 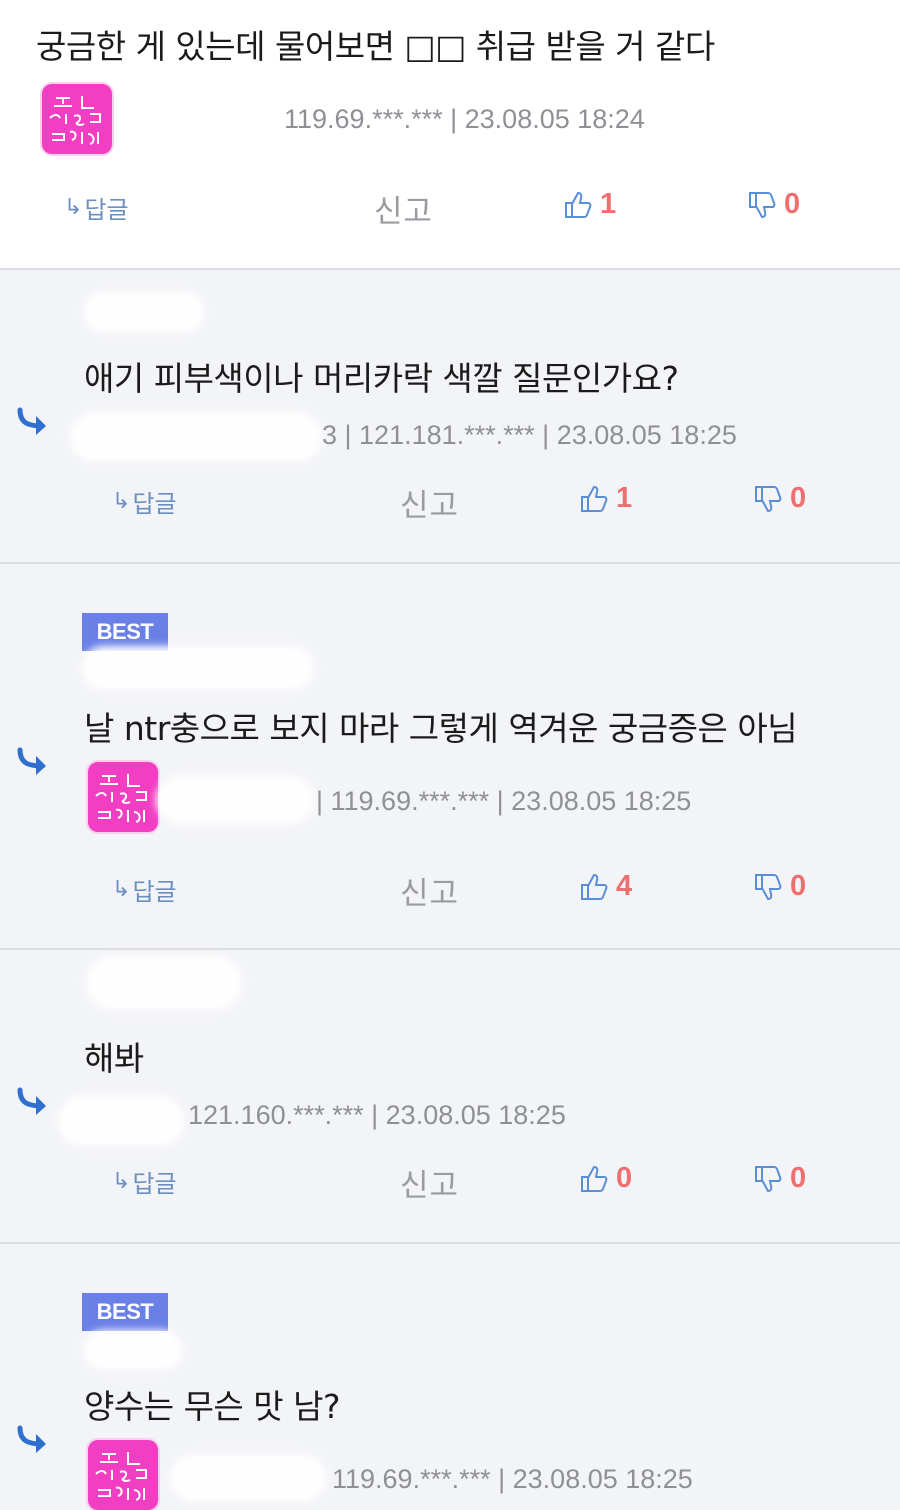 I want to click on like-button: 0, so click(x=605, y=1178).